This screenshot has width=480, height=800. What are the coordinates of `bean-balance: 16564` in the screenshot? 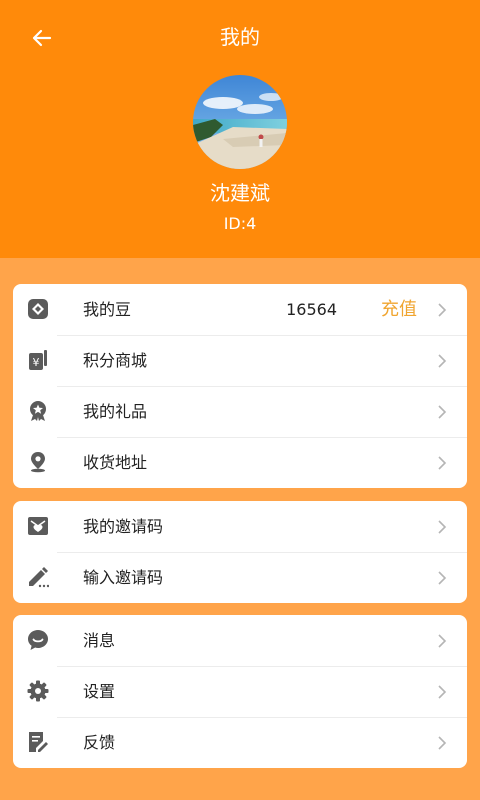 It's located at (311, 309).